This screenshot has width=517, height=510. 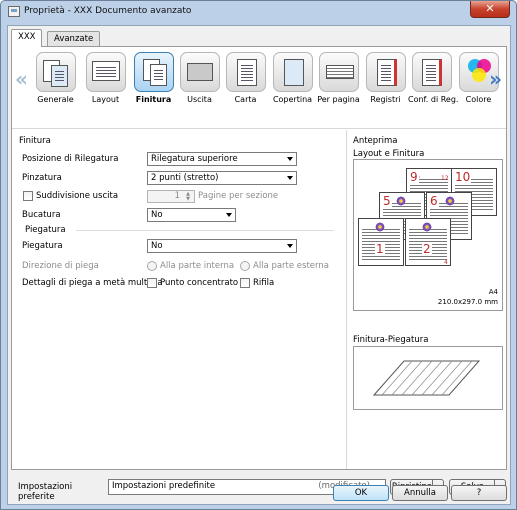 What do you see at coordinates (222, 246) in the screenshot?
I see `fold-select: No` at bounding box center [222, 246].